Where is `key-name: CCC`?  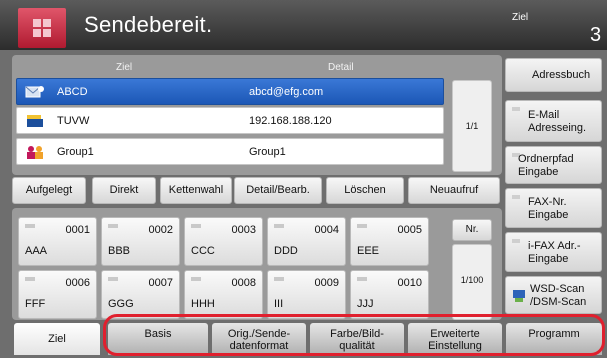
key-name: CCC is located at coordinates (203, 251).